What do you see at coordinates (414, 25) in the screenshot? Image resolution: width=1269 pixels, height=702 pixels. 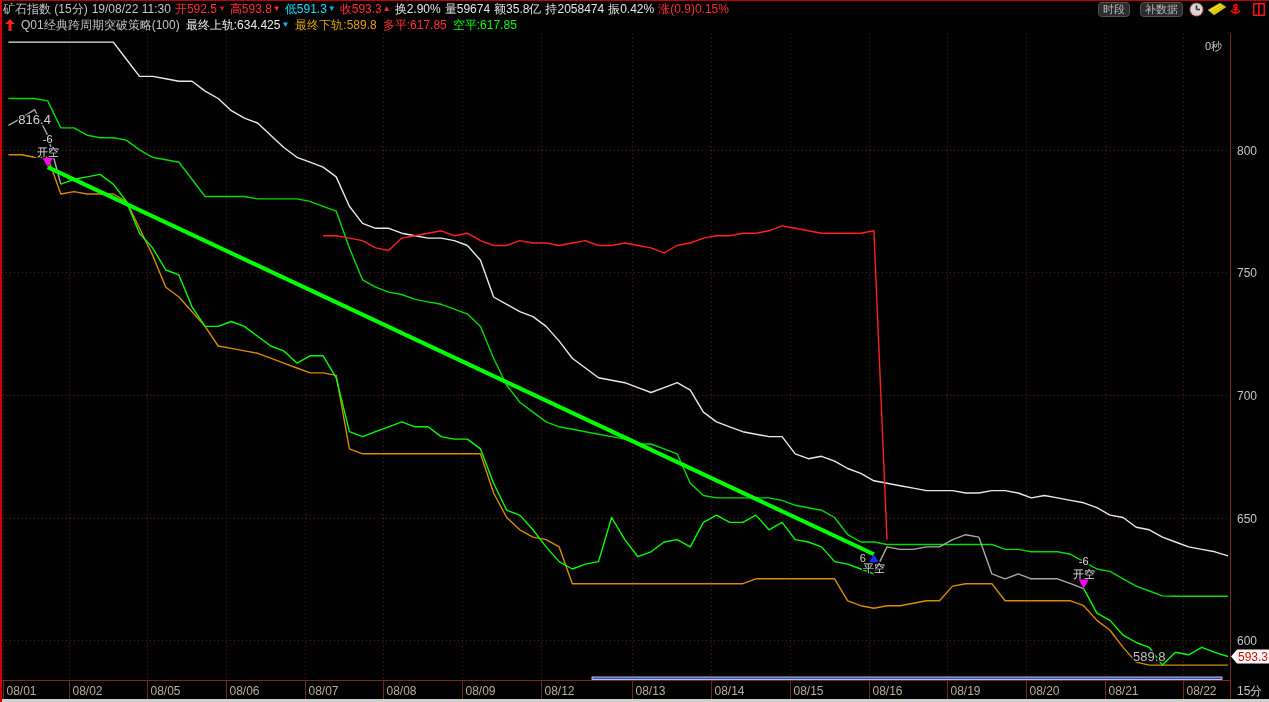 I see `indicator-value: 多平:617.85` at bounding box center [414, 25].